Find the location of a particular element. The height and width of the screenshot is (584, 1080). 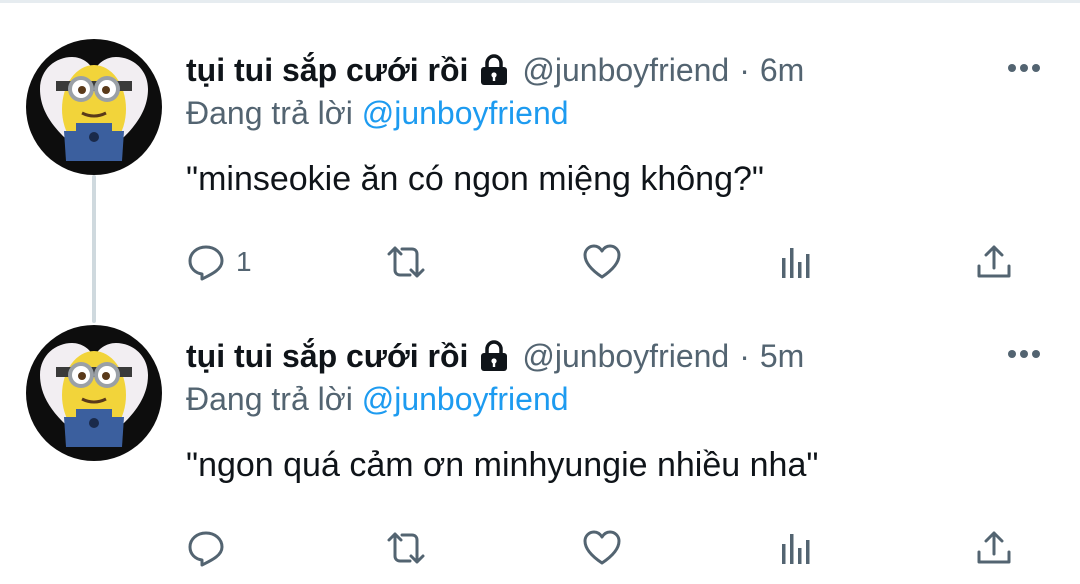

tweet-header: tụi tui sắp cưới rồi @junboyfriend · 5m is located at coordinates (495, 356).